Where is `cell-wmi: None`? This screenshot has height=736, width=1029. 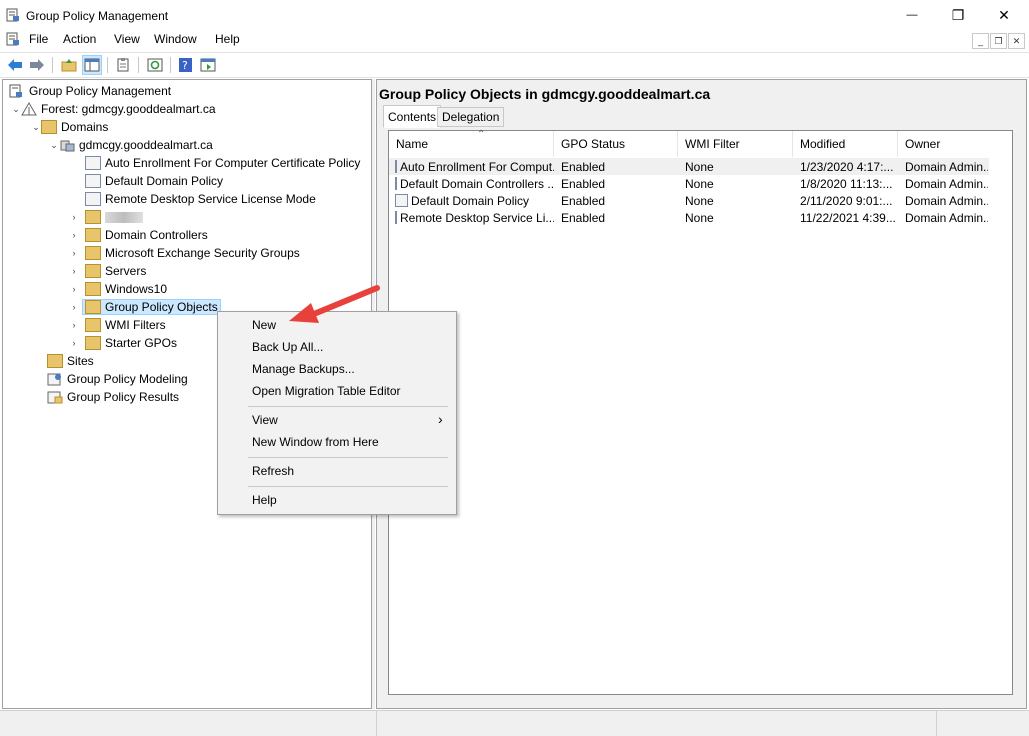 cell-wmi: None is located at coordinates (699, 166).